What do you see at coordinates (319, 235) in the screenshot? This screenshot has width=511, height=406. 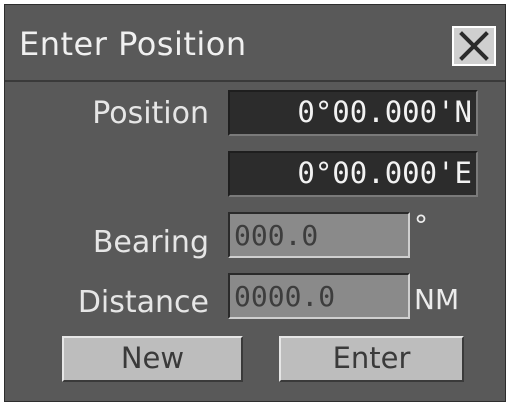 I see `bearing-input` at bounding box center [319, 235].